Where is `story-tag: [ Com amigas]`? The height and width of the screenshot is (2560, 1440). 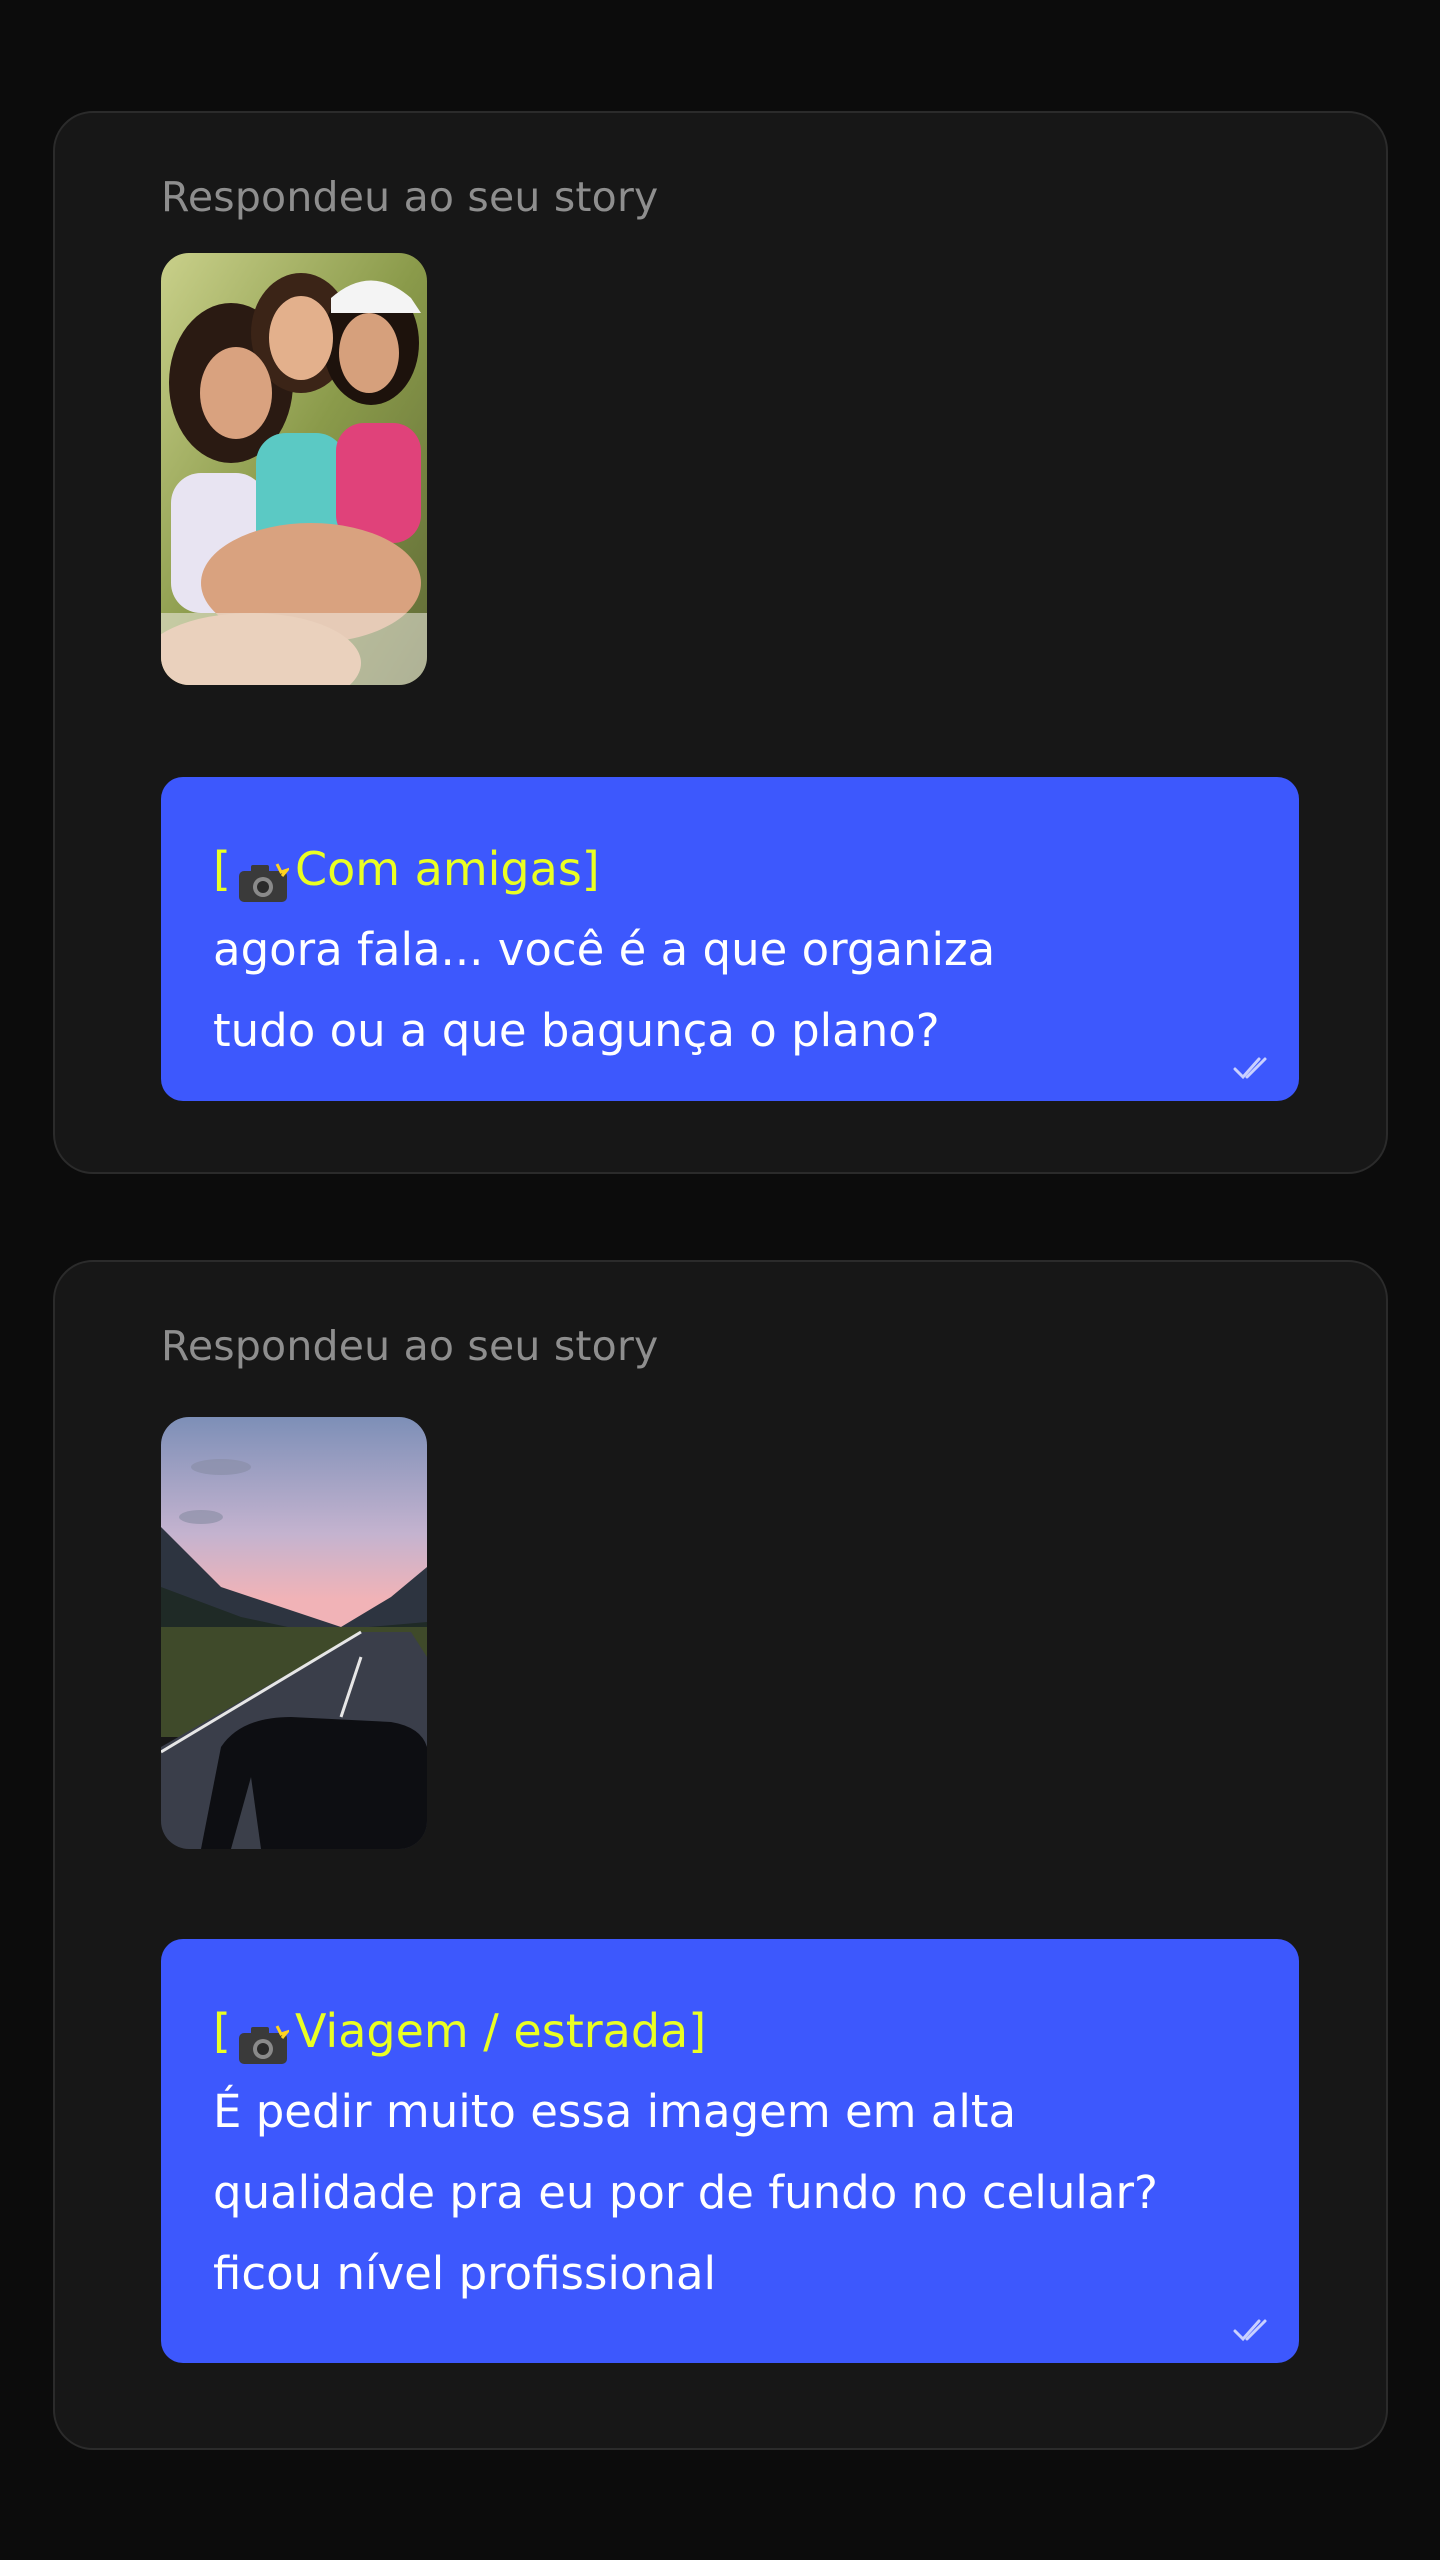 story-tag: [ Com amigas] is located at coordinates (730, 869).